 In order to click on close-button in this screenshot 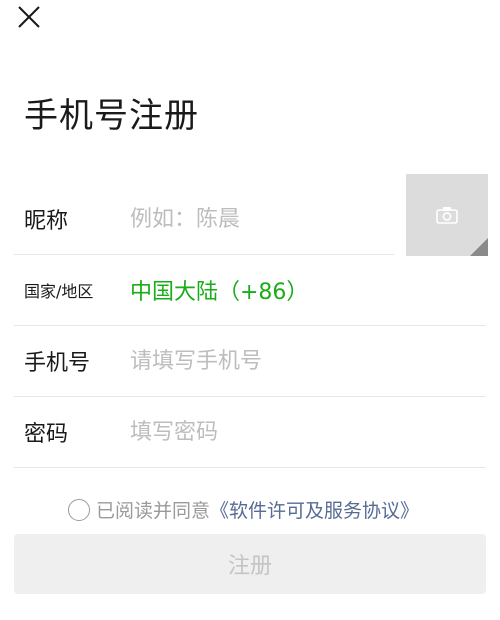, I will do `click(29, 17)`.